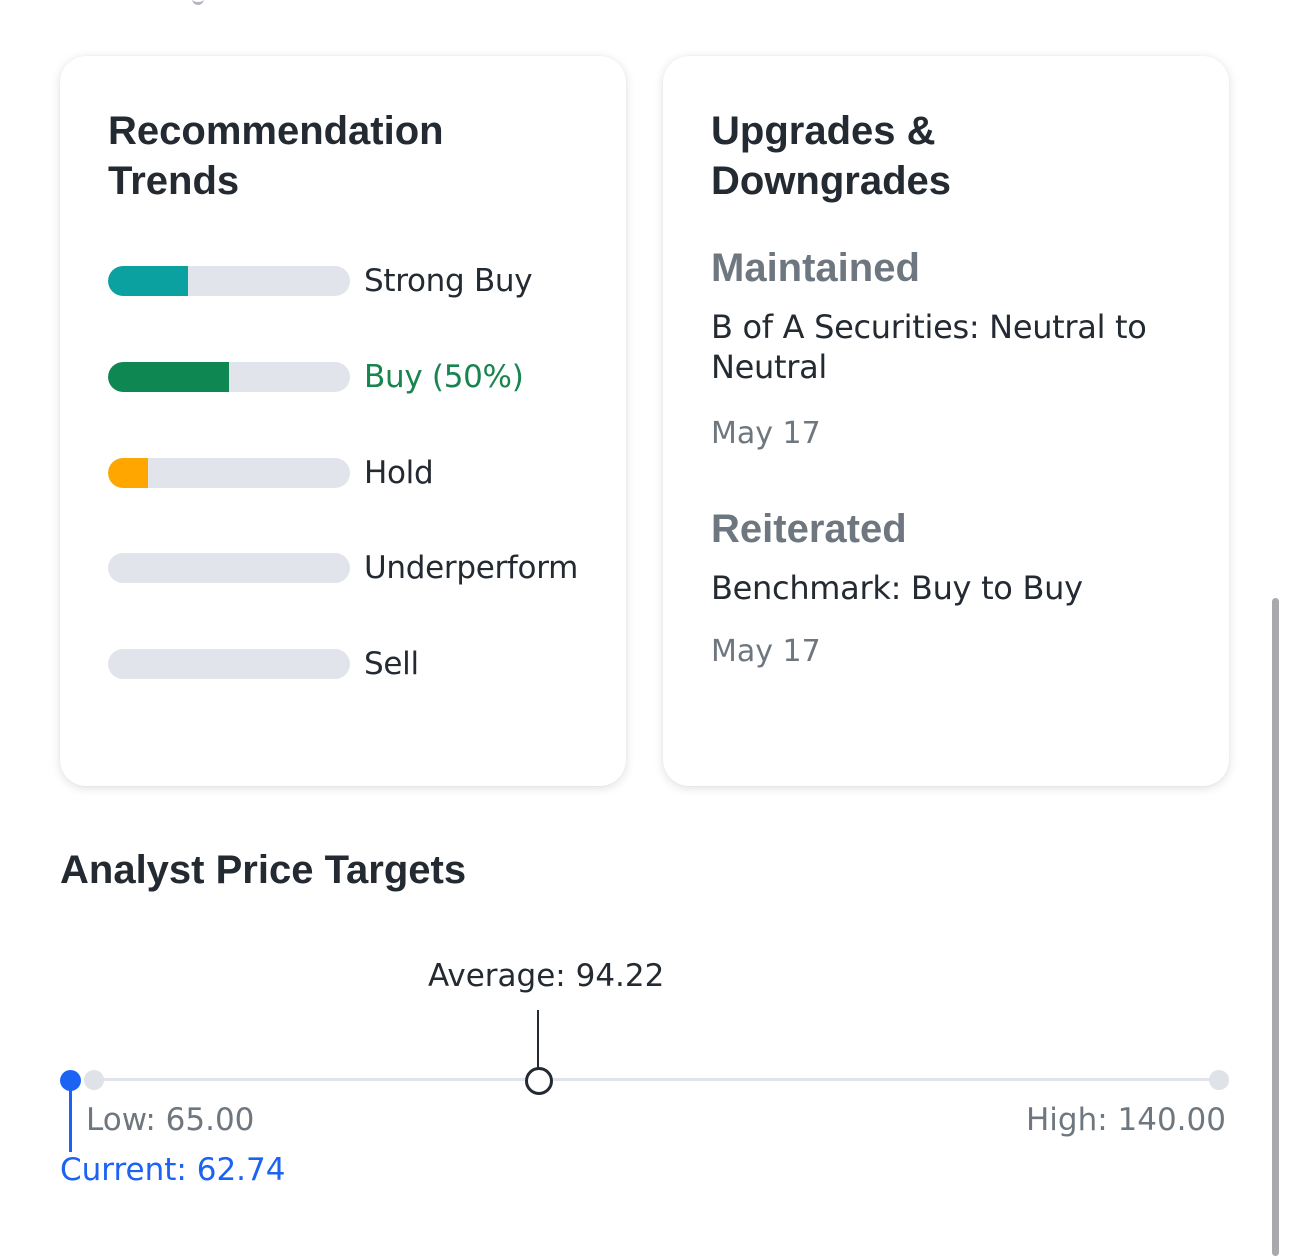 This screenshot has height=1256, width=1290. I want to click on high-target-marker, so click(1219, 1080).